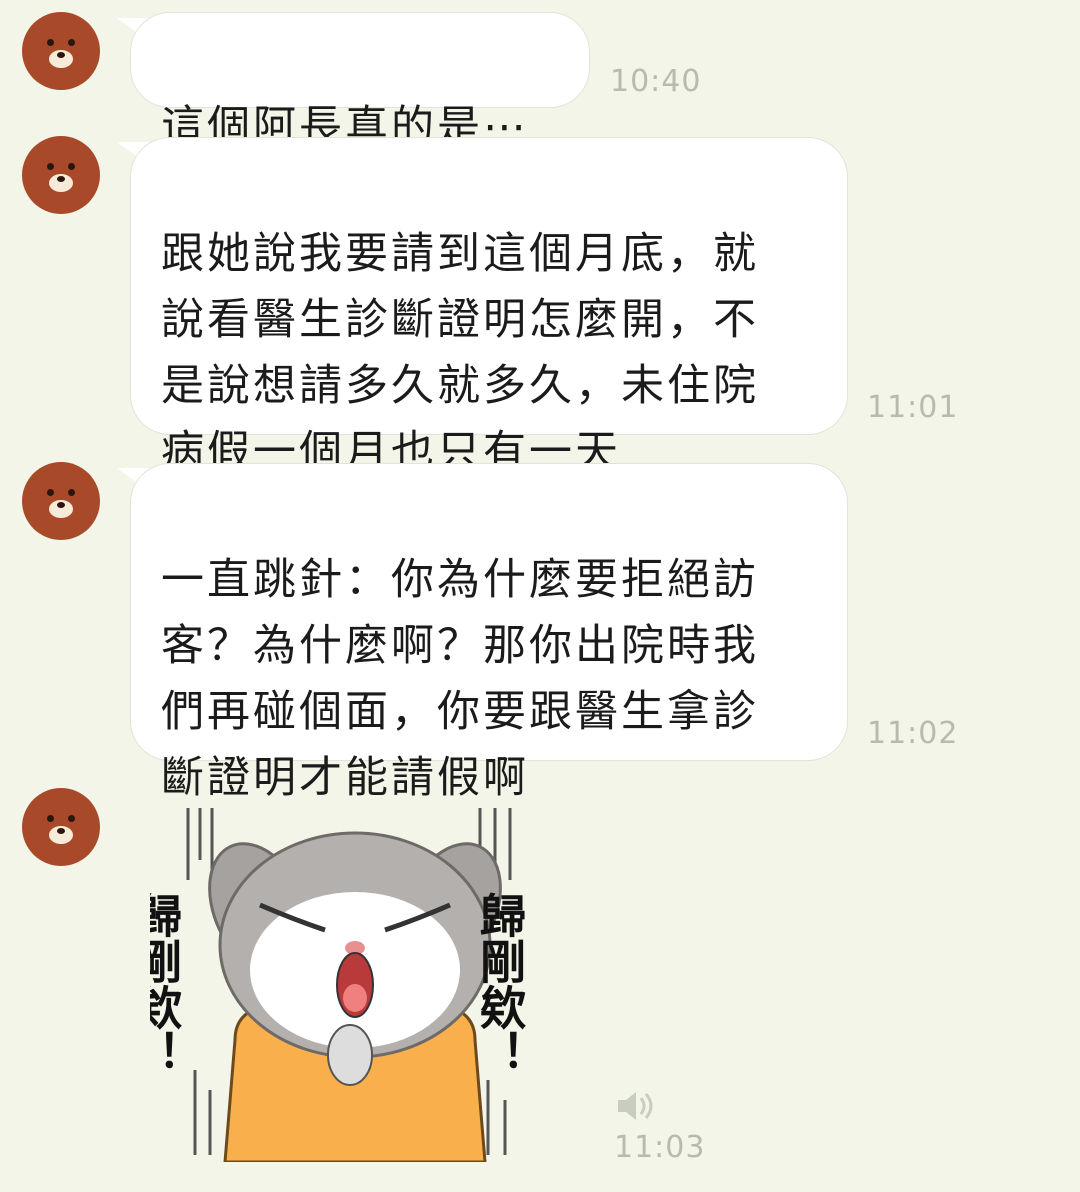 This screenshot has width=1080, height=1192. Describe the element at coordinates (656, 81) in the screenshot. I see `message-timestamp: 10:40` at that location.